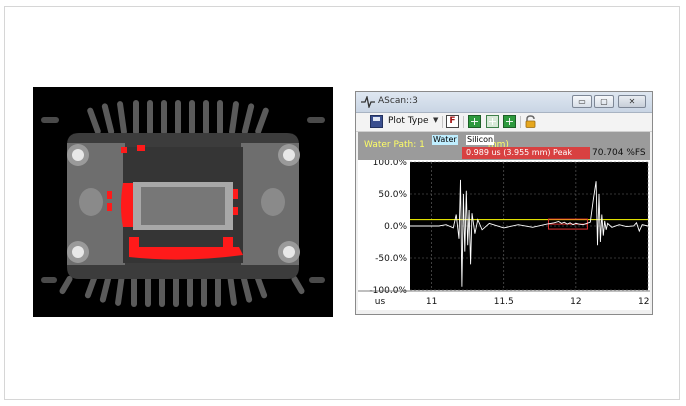 The image size is (686, 406). I want to click on grid-icon, so click(474, 121).